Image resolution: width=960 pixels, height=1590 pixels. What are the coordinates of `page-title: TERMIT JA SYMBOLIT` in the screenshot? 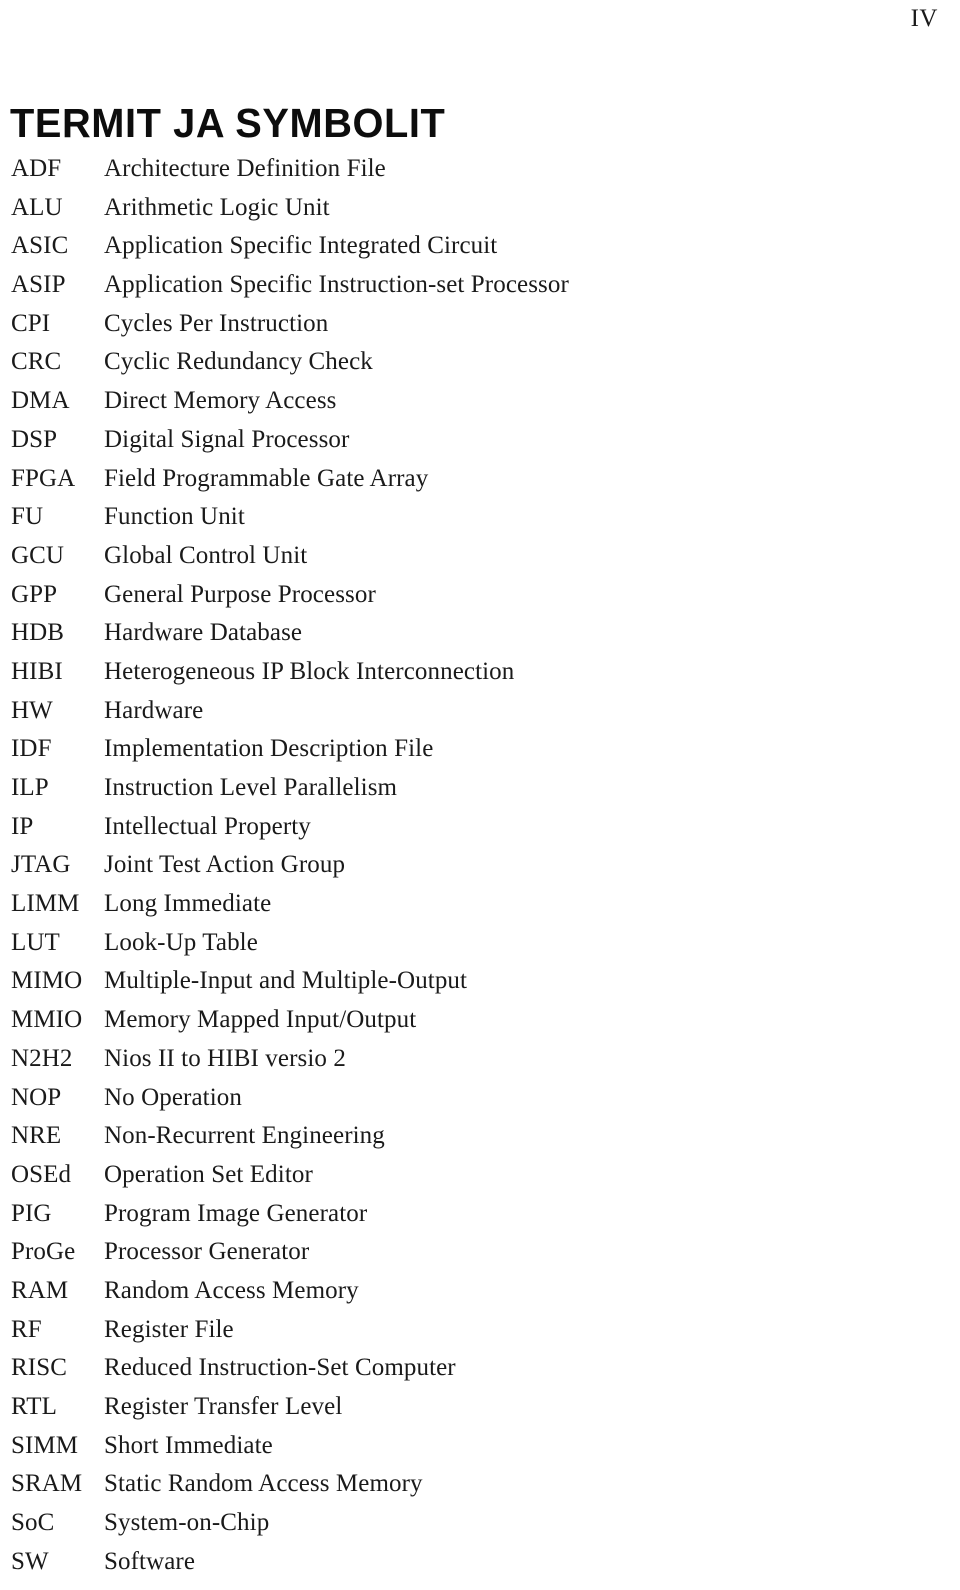 It's located at (228, 123).